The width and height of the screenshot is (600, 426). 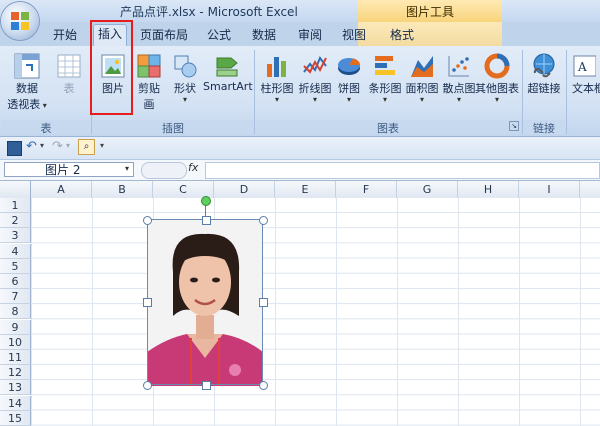 I want to click on customize-qat-icon: ▾, so click(x=102, y=145).